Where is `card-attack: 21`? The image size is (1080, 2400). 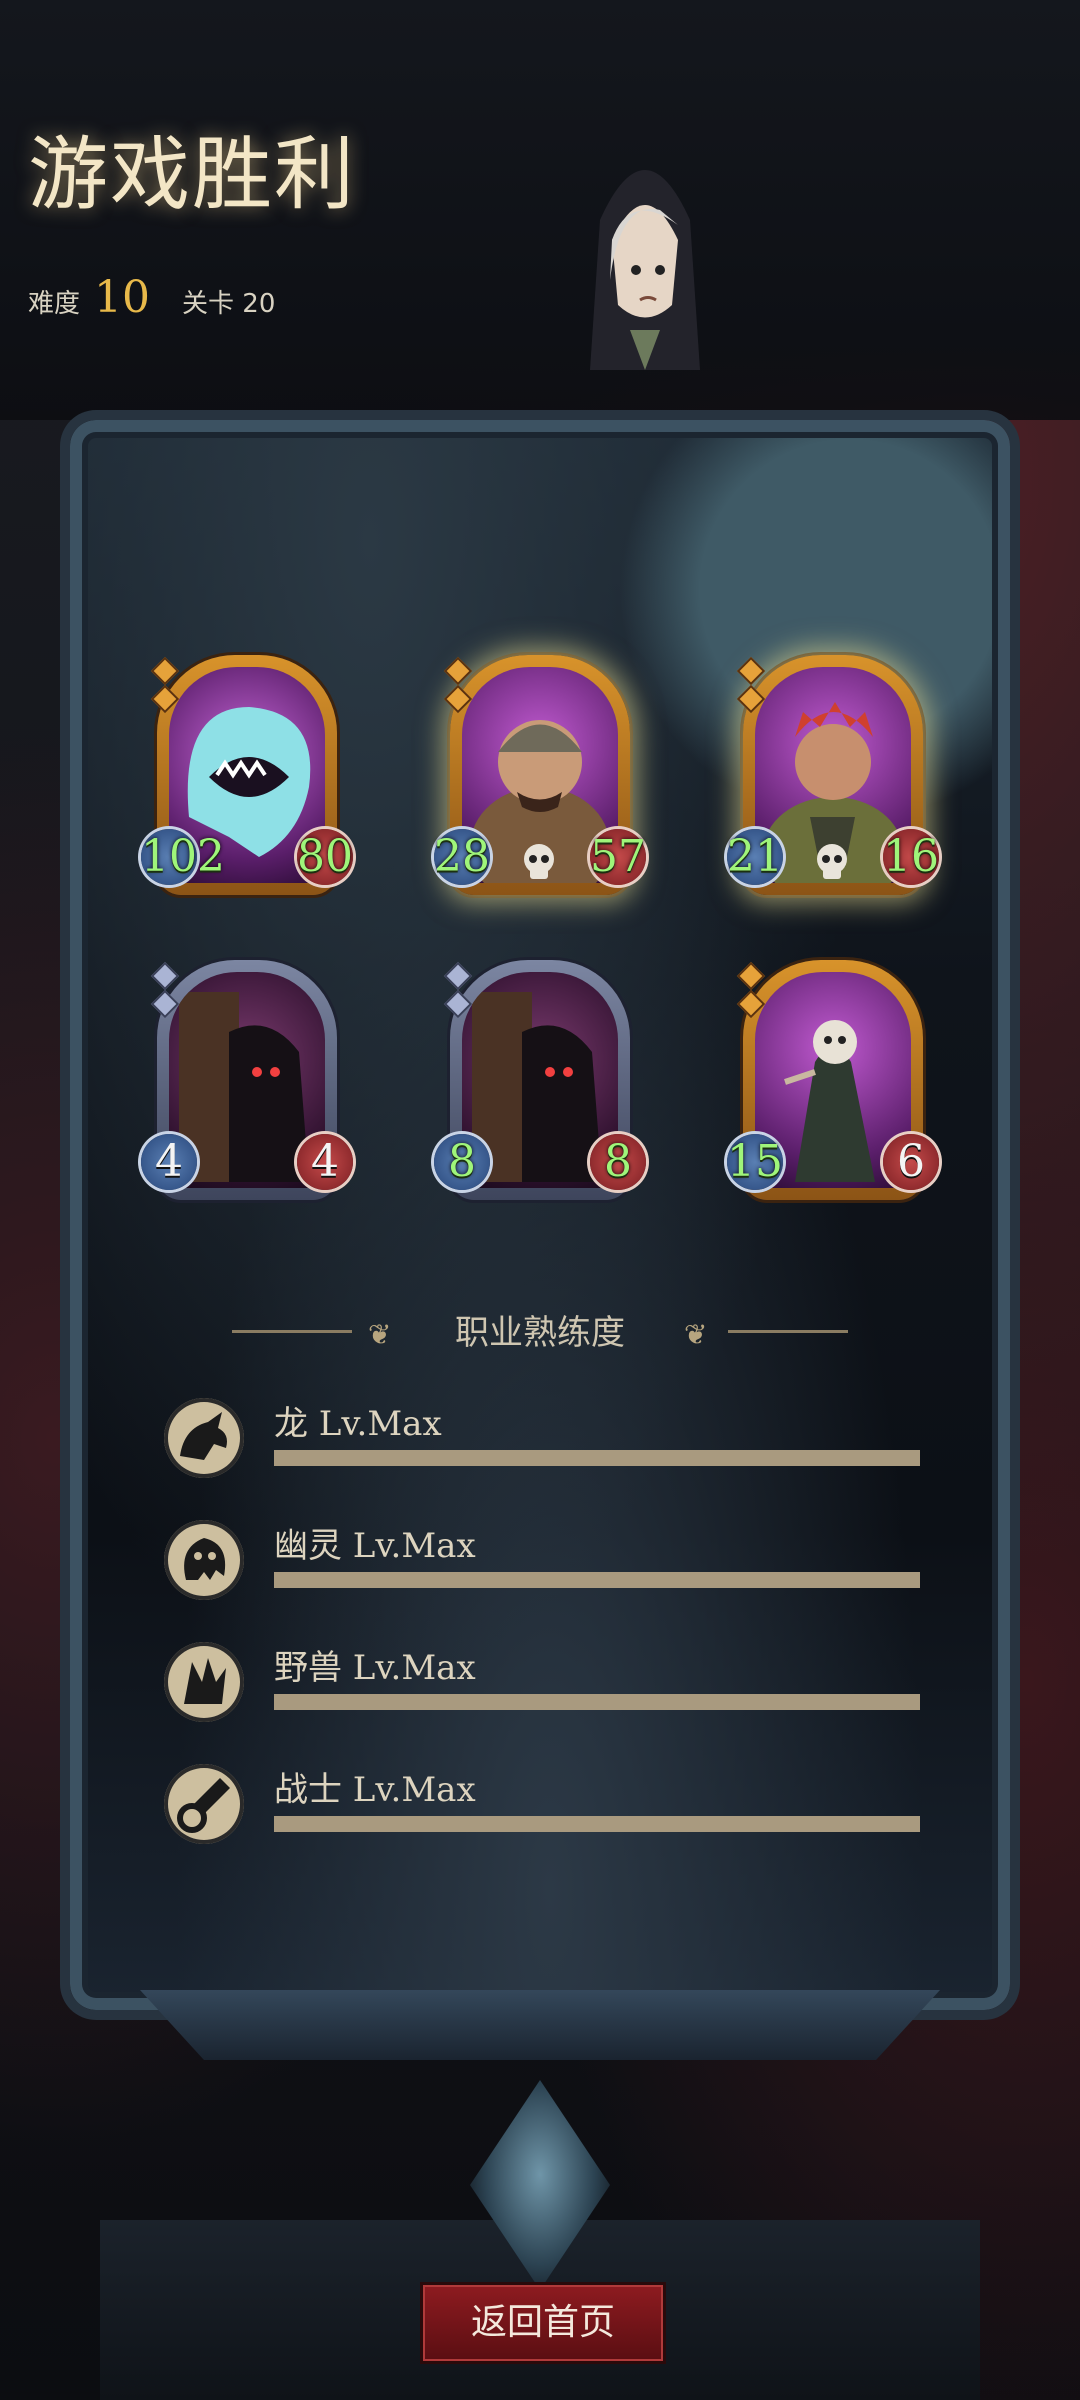 card-attack: 21 is located at coordinates (755, 857).